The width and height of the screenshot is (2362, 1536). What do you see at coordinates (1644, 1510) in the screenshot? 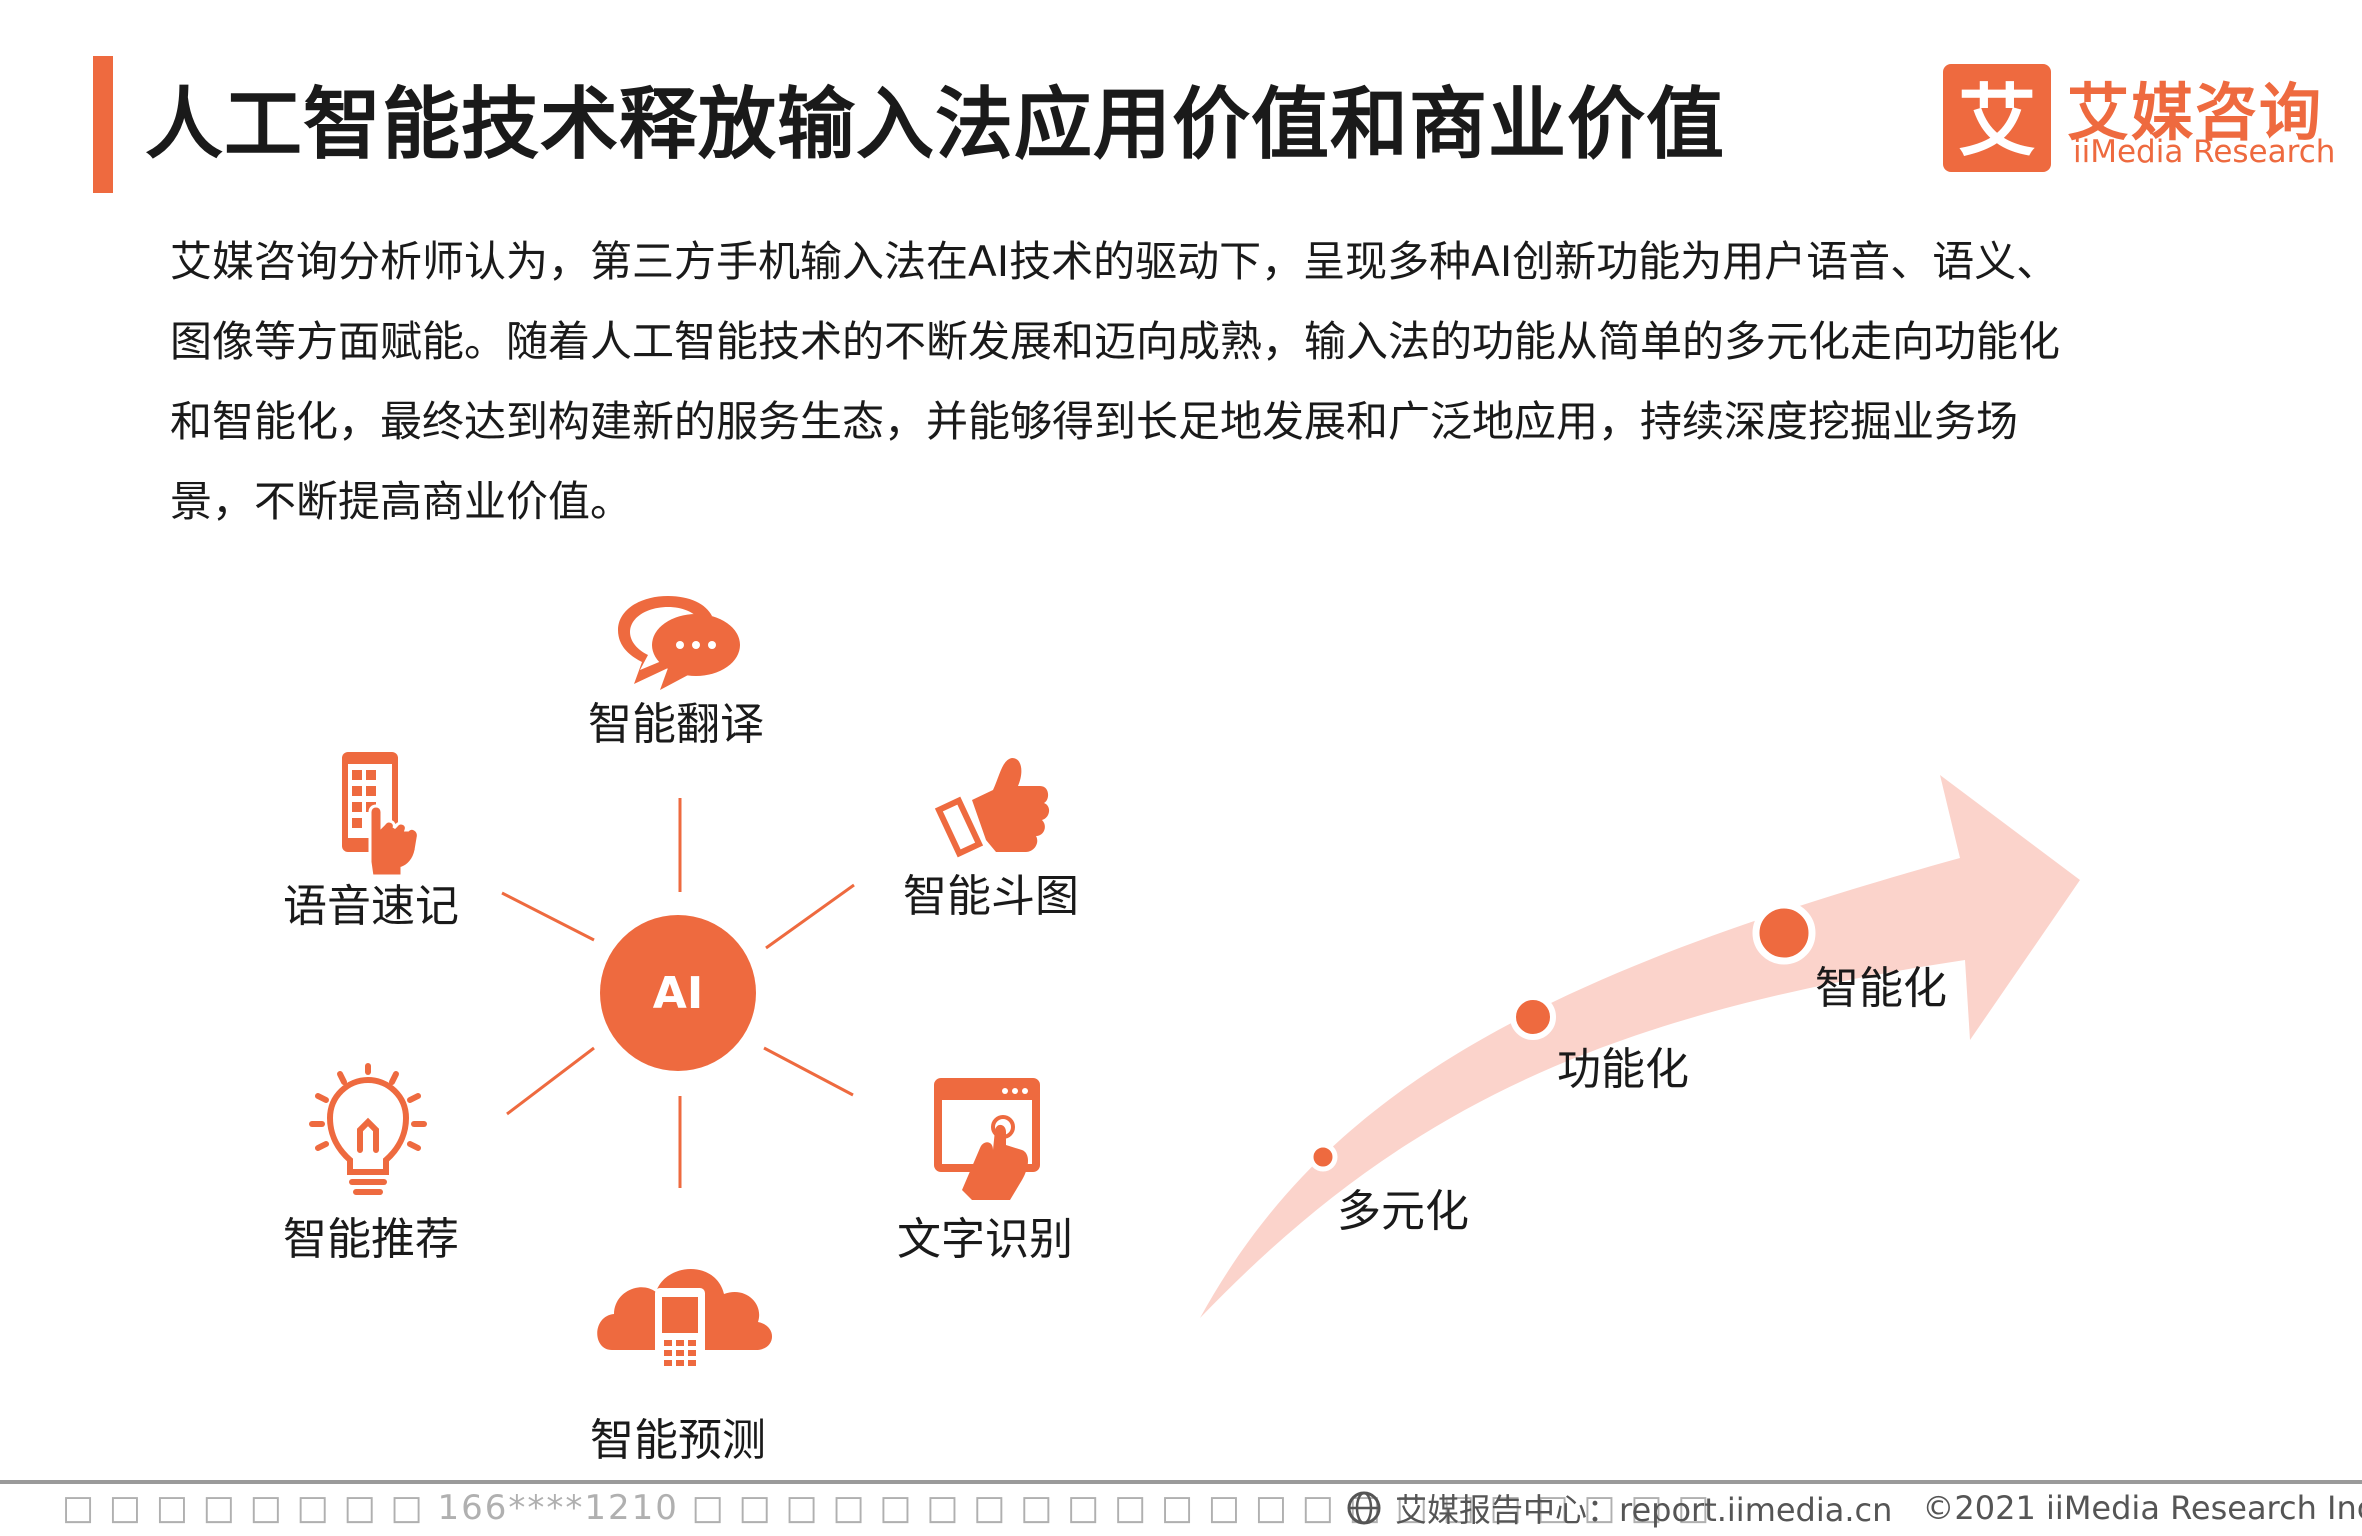
I see `footer-report-center: 艾媒报告中心：report.iimedia.cn` at bounding box center [1644, 1510].